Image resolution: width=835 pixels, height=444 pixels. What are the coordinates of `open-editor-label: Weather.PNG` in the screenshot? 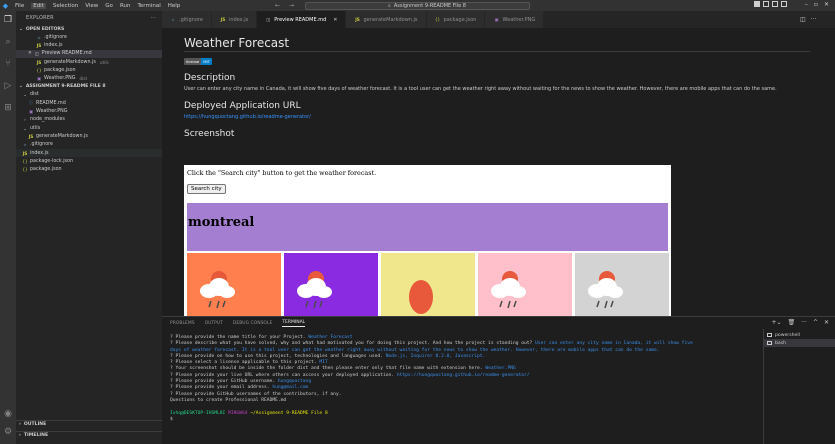 It's located at (60, 79).